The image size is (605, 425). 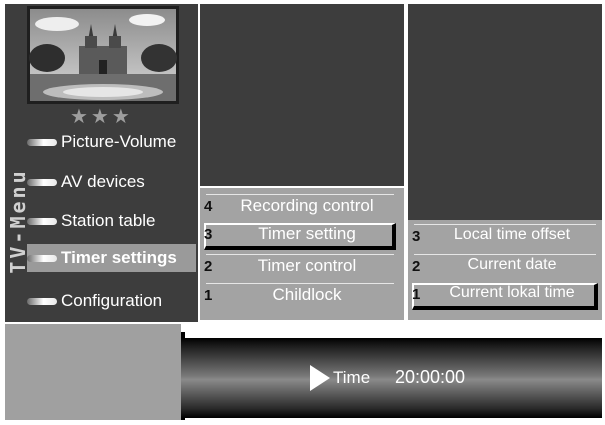 I want to click on menu-item-picture-volume: Picture-Volume, so click(x=101, y=142).